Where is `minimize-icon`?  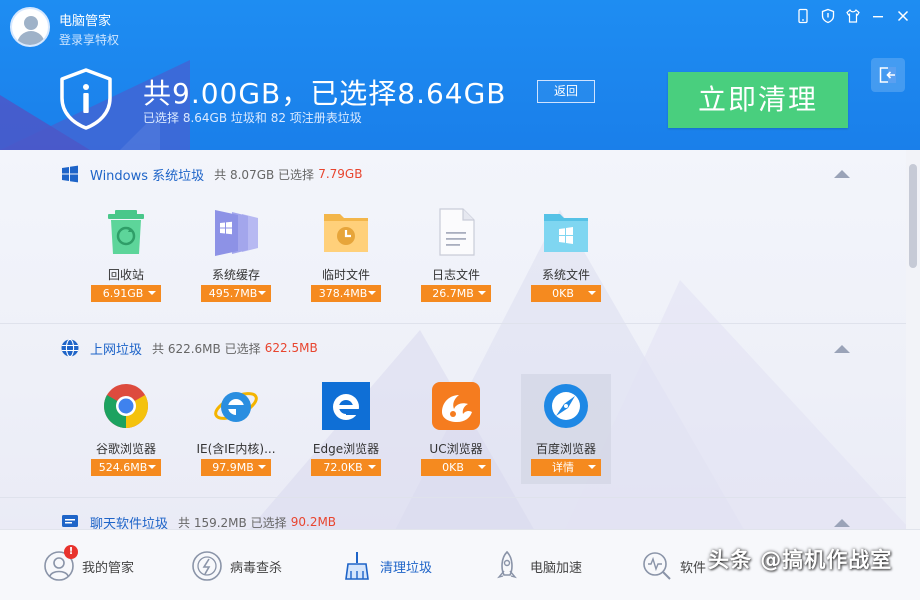 minimize-icon is located at coordinates (878, 17).